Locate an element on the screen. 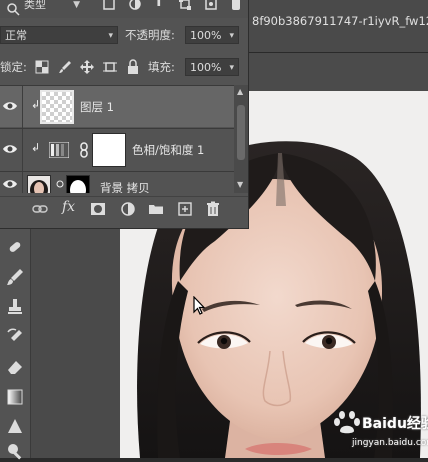 The height and width of the screenshot is (462, 428). folder-icon is located at coordinates (156, 209).